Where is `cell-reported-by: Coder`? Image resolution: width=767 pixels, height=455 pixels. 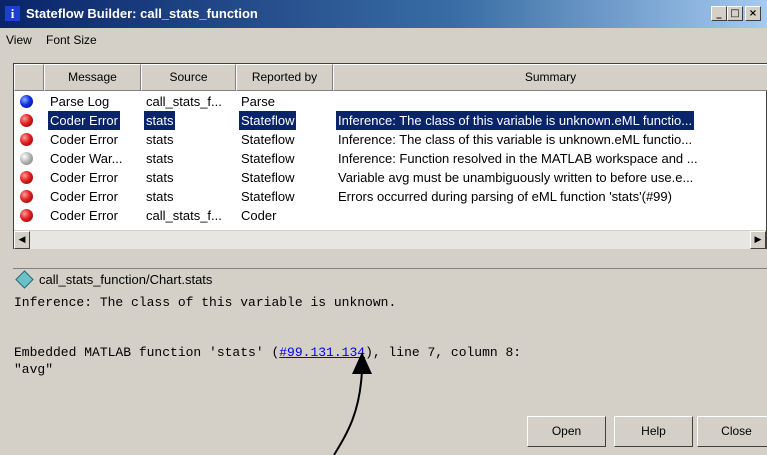
cell-reported-by: Coder is located at coordinates (286, 215).